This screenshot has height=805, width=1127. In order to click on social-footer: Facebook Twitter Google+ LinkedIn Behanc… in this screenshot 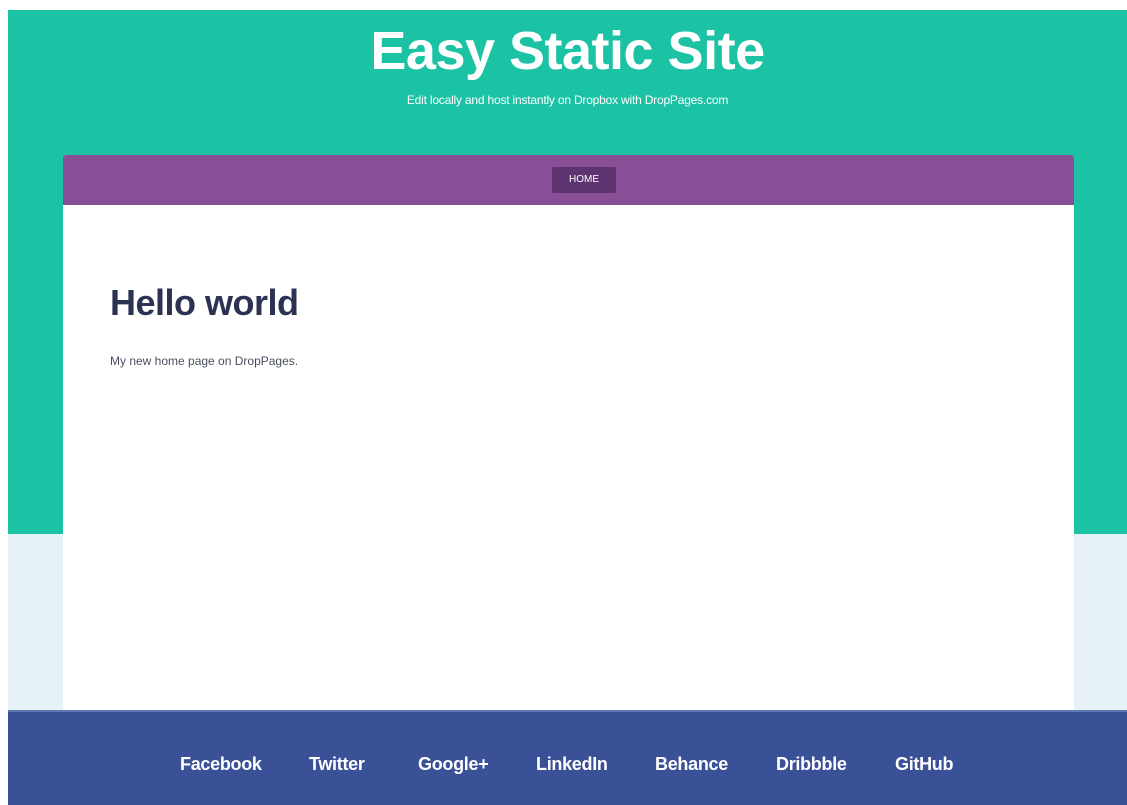, I will do `click(567, 757)`.